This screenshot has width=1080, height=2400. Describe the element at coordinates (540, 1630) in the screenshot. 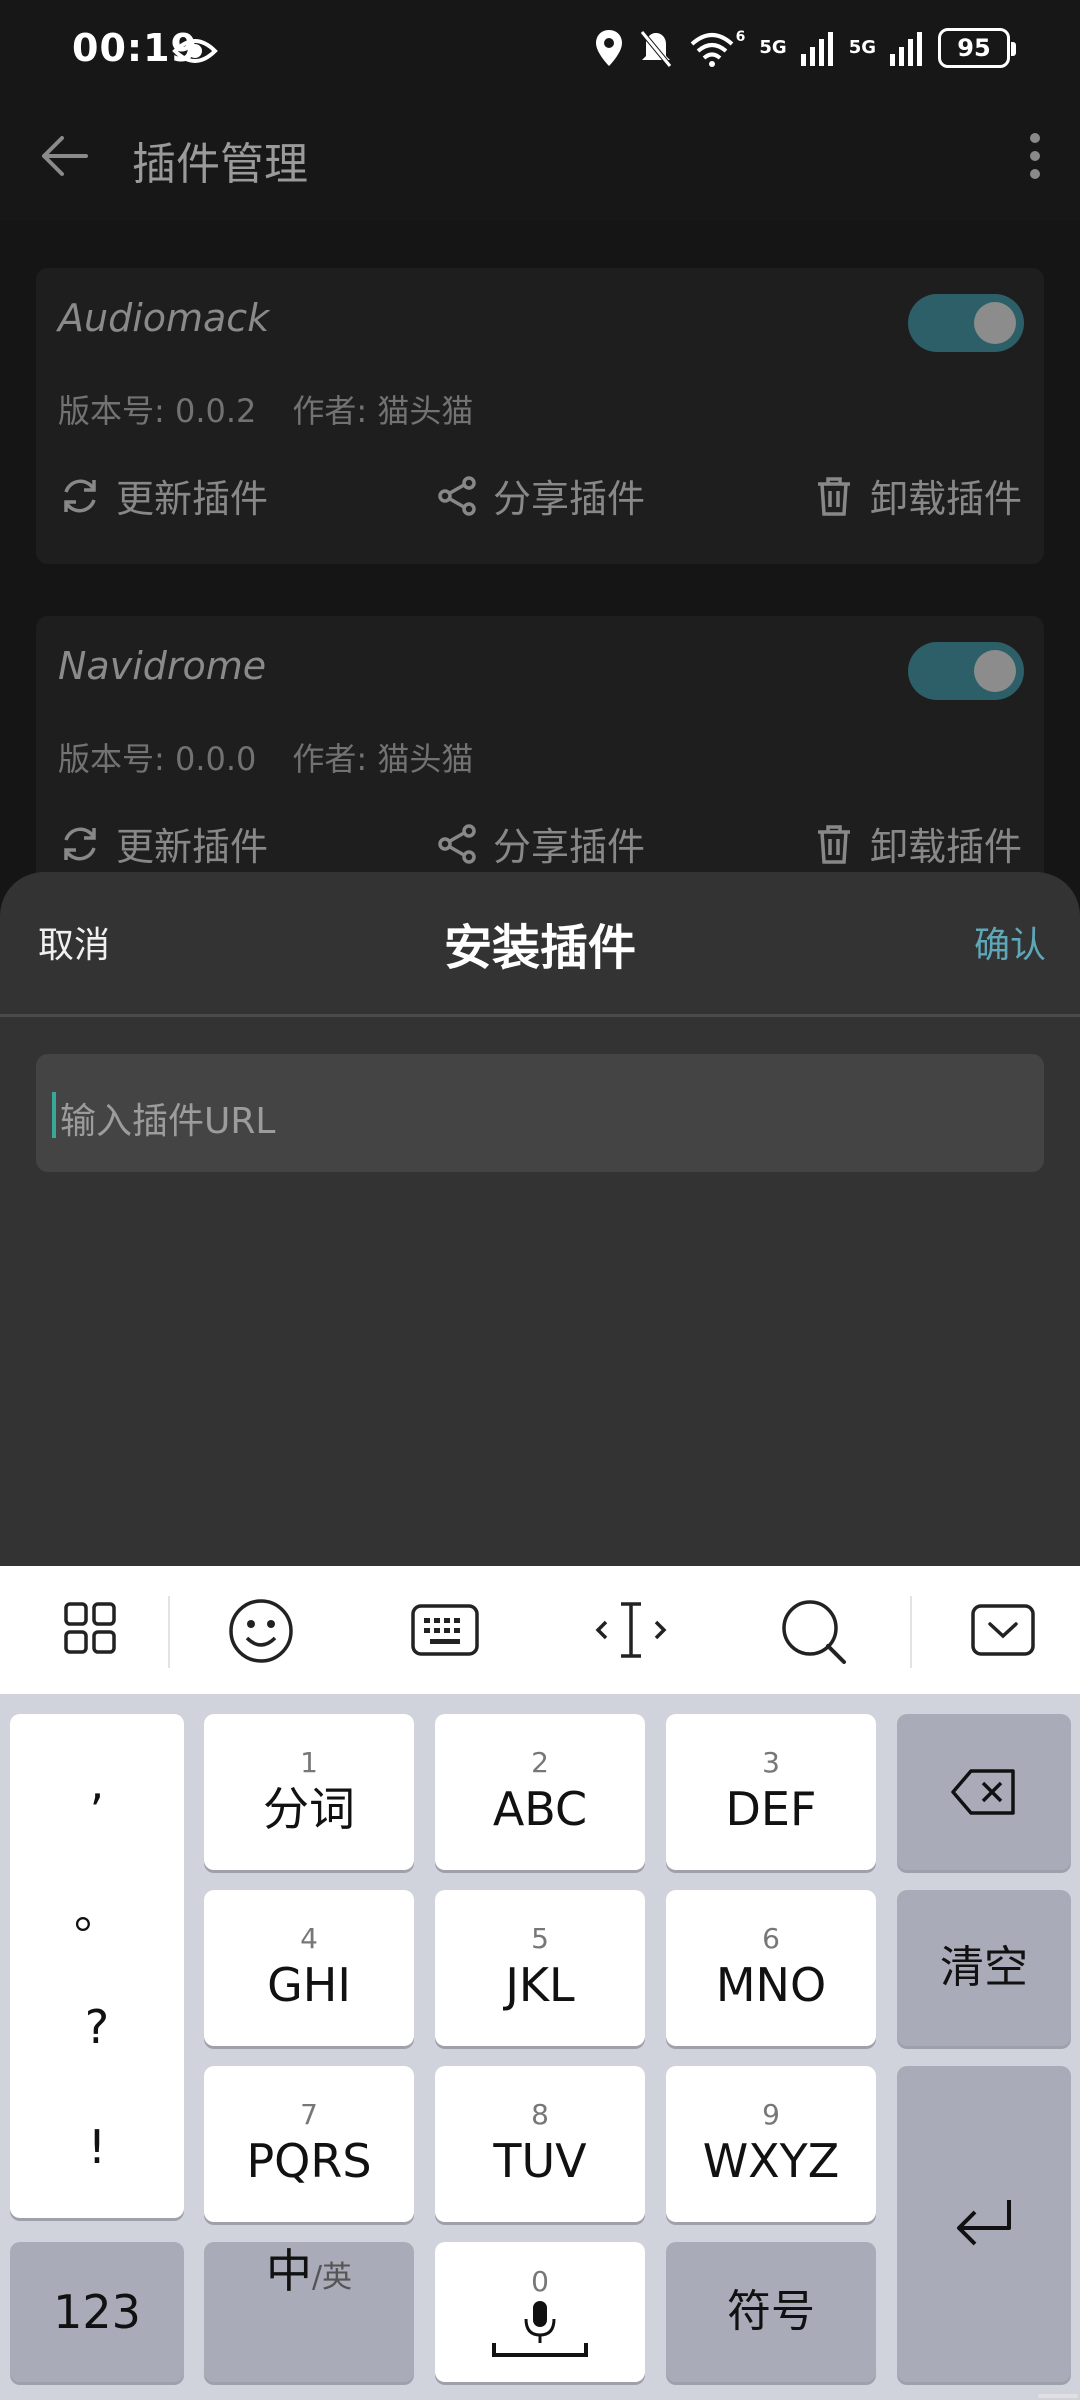

I see `keyboard-toolbar` at that location.